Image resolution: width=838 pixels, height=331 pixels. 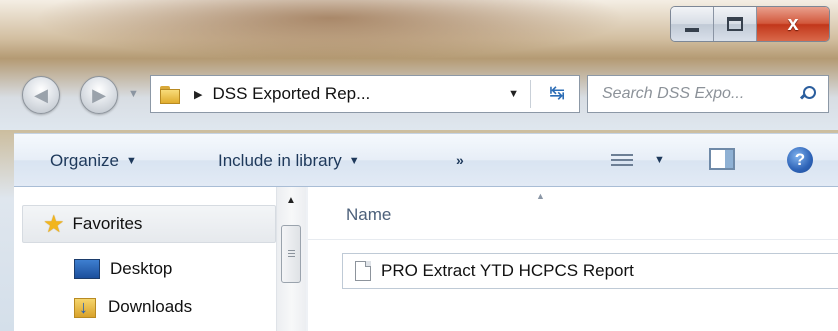 I want to click on scroll-thumb, so click(x=291, y=254).